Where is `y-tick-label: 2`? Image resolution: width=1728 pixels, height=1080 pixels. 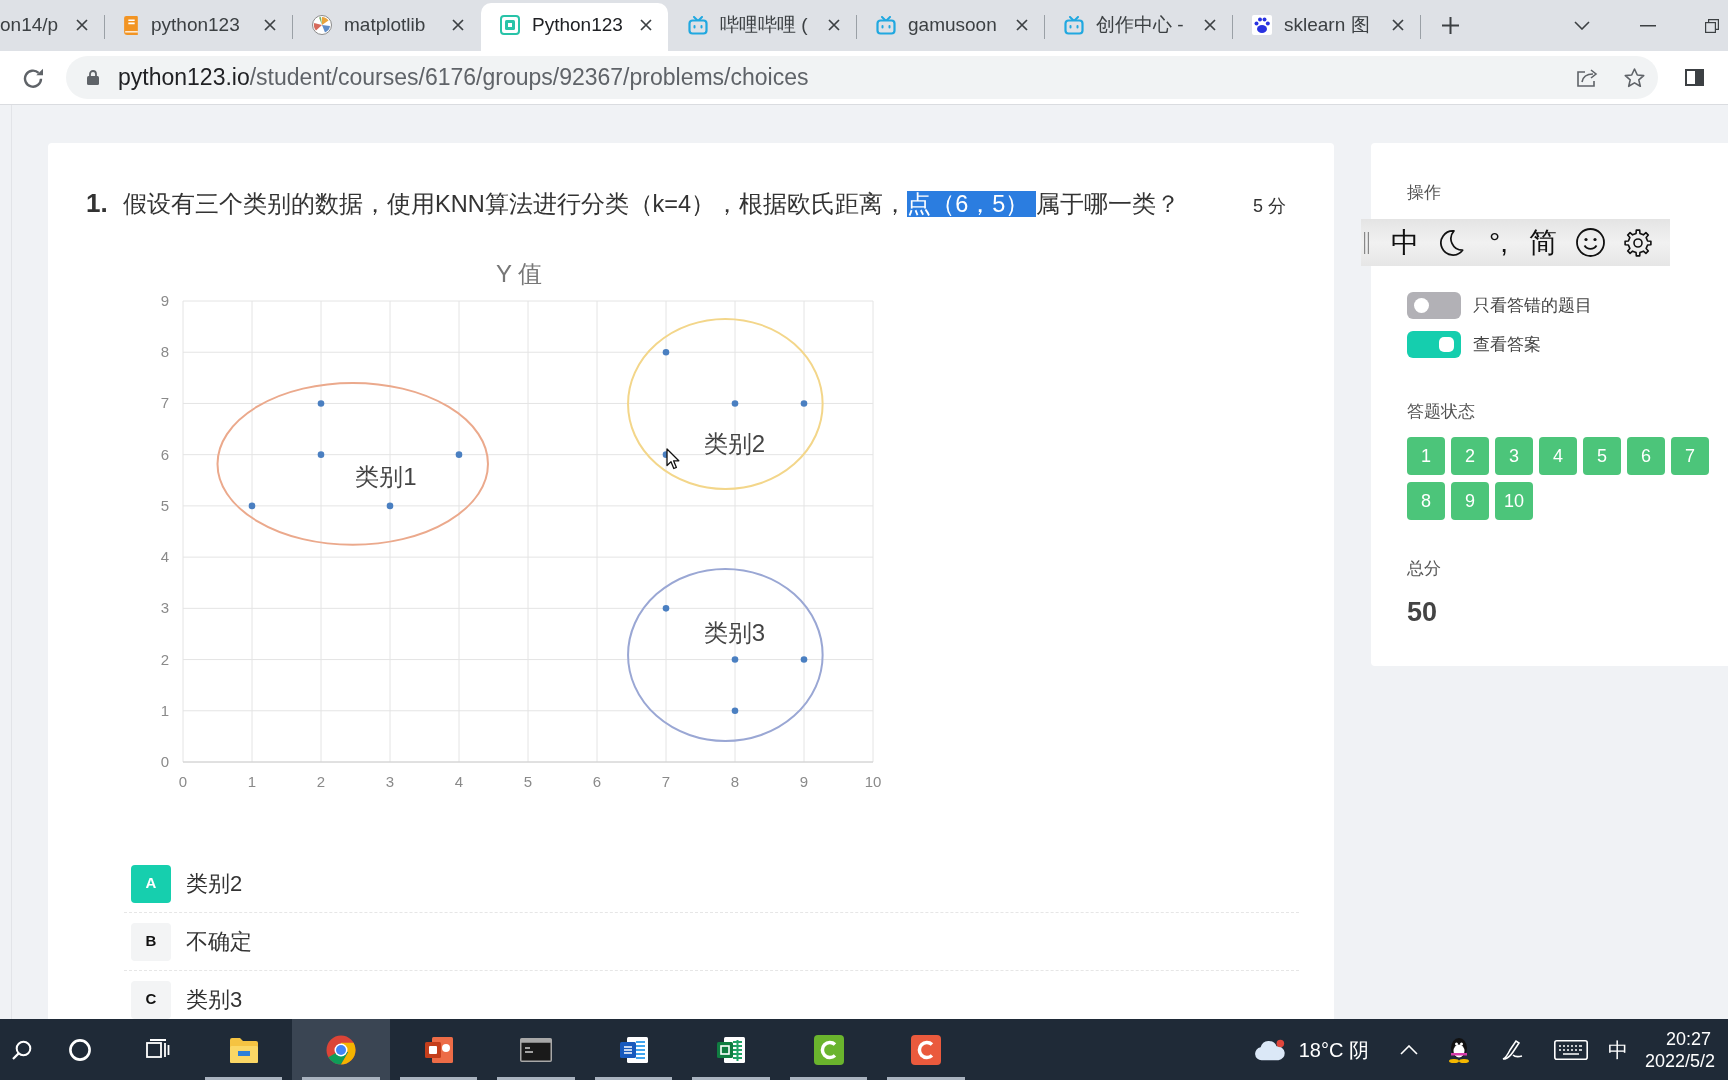
y-tick-label: 2 is located at coordinates (164, 659).